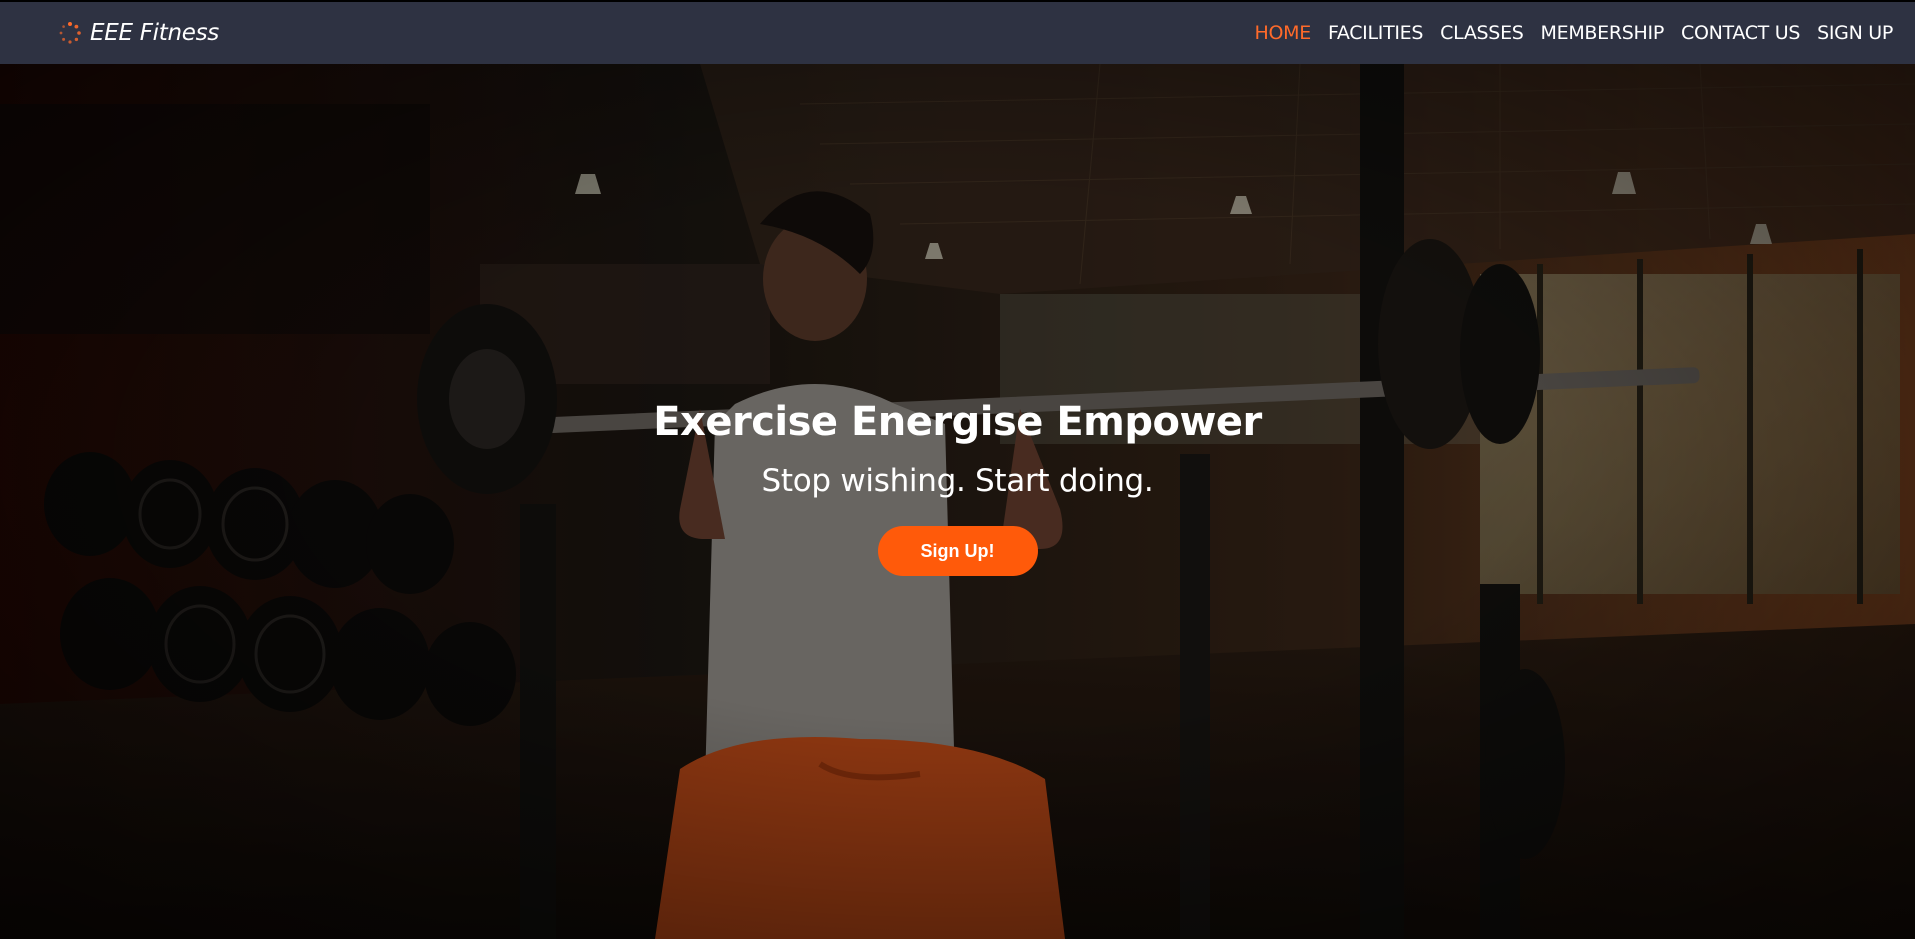 The width and height of the screenshot is (1915, 939). What do you see at coordinates (1603, 33) in the screenshot?
I see `nav-link-membership: MEMBERSHIP` at bounding box center [1603, 33].